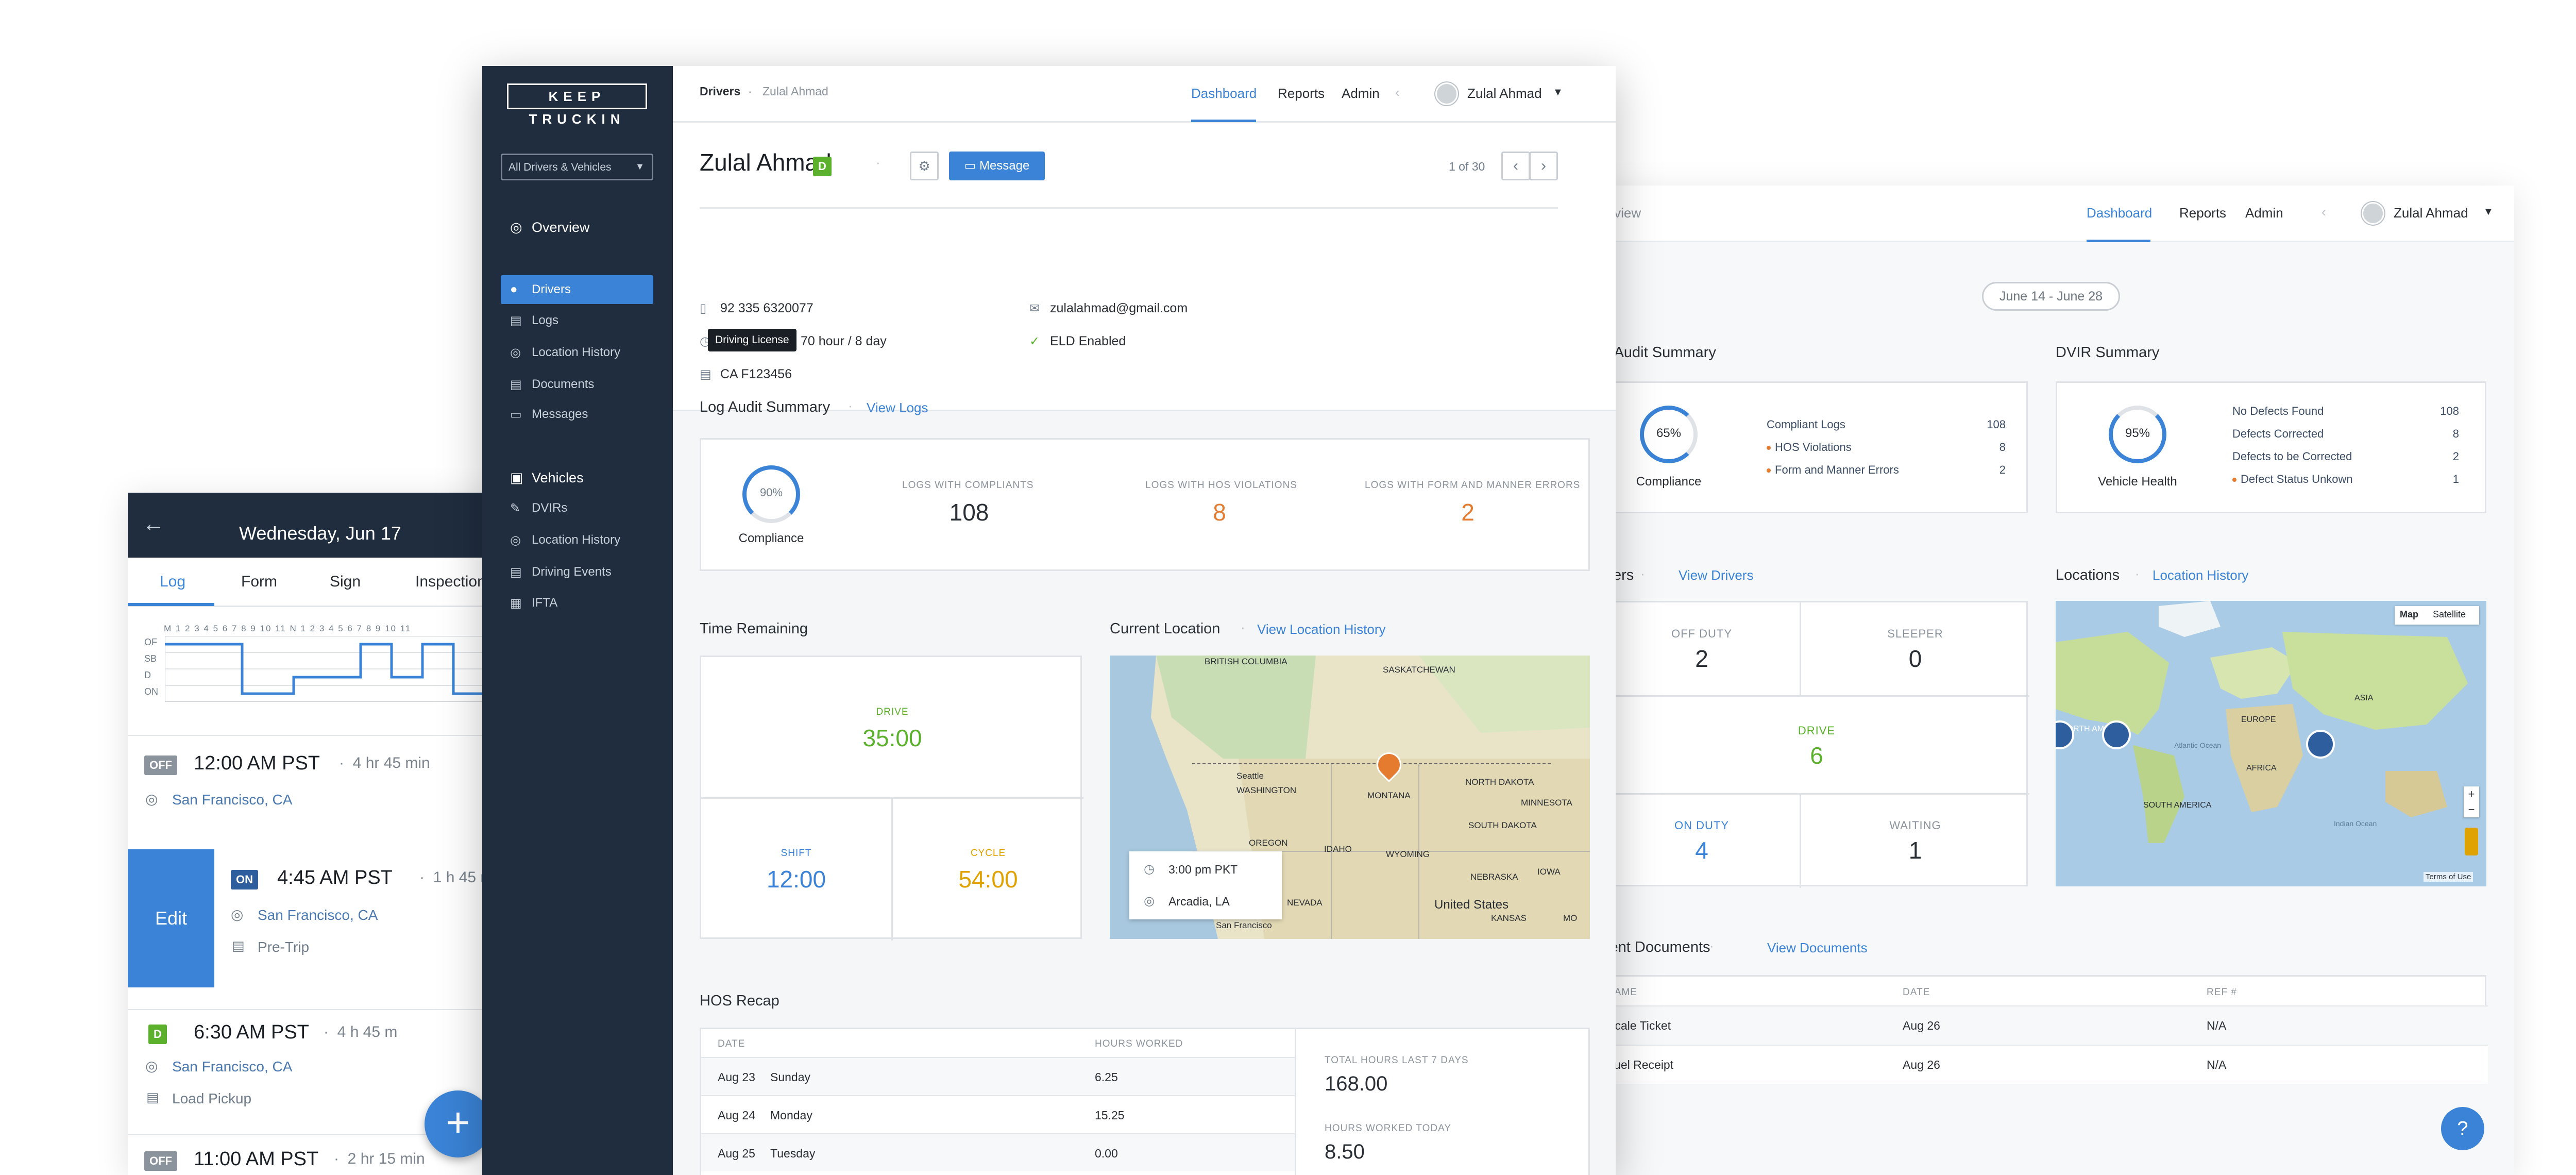 This screenshot has width=2576, height=1175. I want to click on message-button: ▭ Message, so click(997, 166).